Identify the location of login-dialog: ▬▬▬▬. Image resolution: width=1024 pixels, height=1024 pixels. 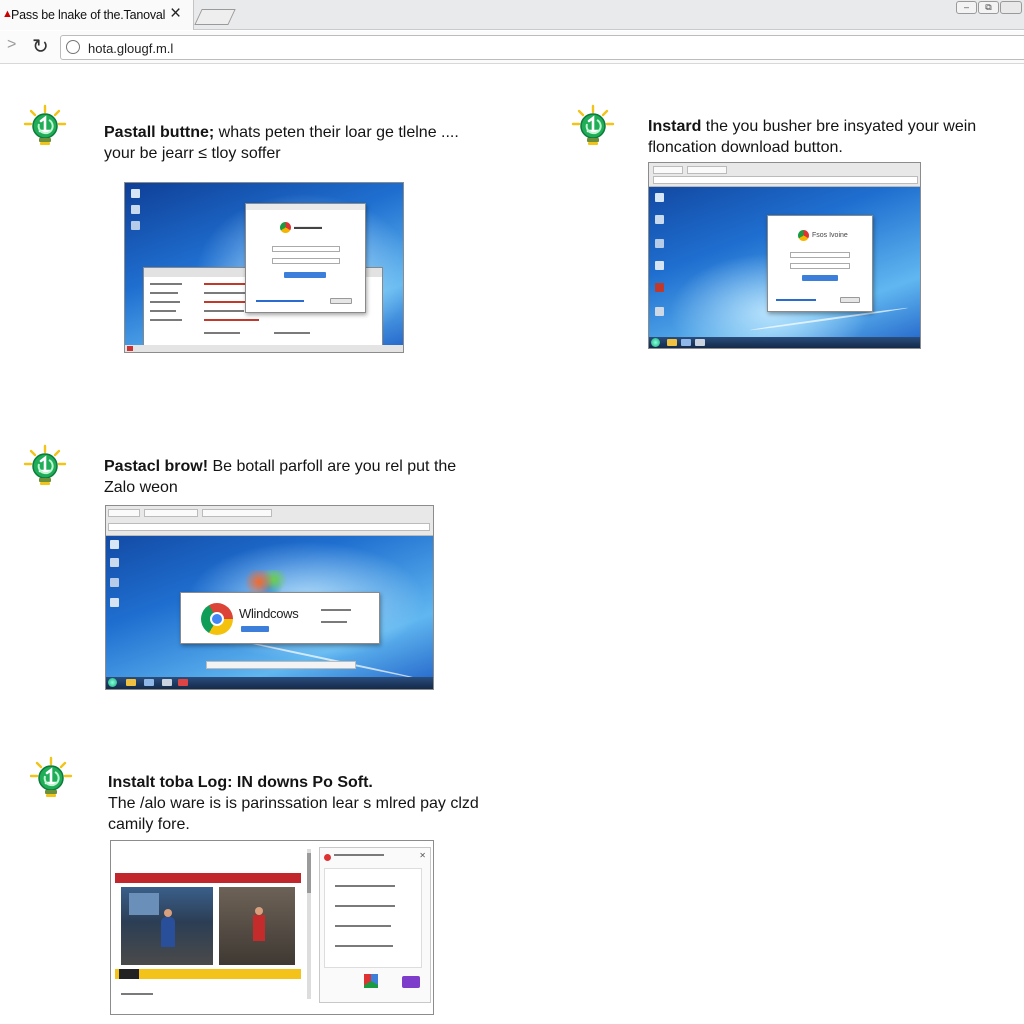
(305, 258).